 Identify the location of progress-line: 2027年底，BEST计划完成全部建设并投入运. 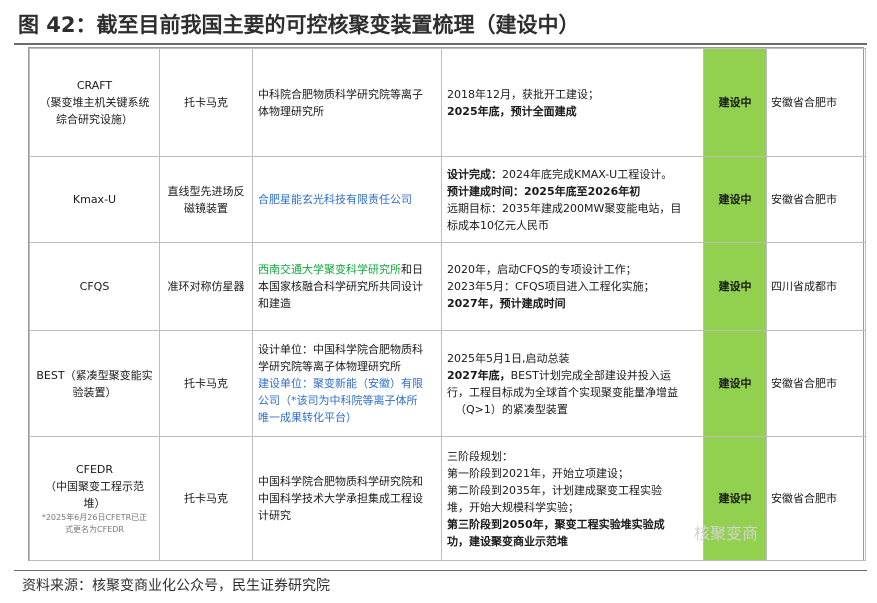
(572, 375).